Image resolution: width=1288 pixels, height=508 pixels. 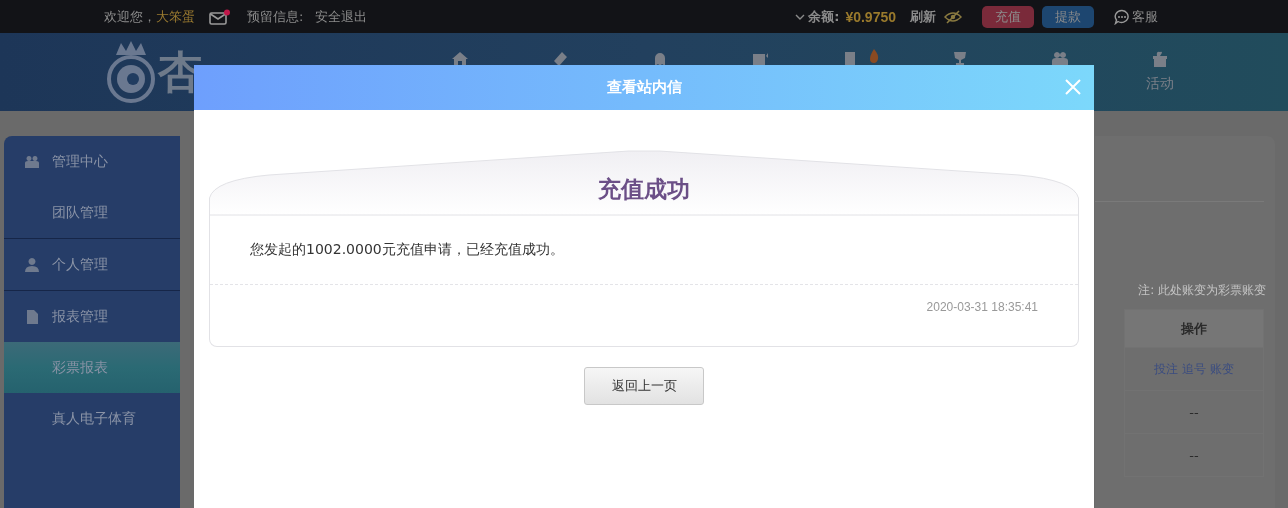 What do you see at coordinates (341, 16) in the screenshot?
I see `logout-link: 安全退出` at bounding box center [341, 16].